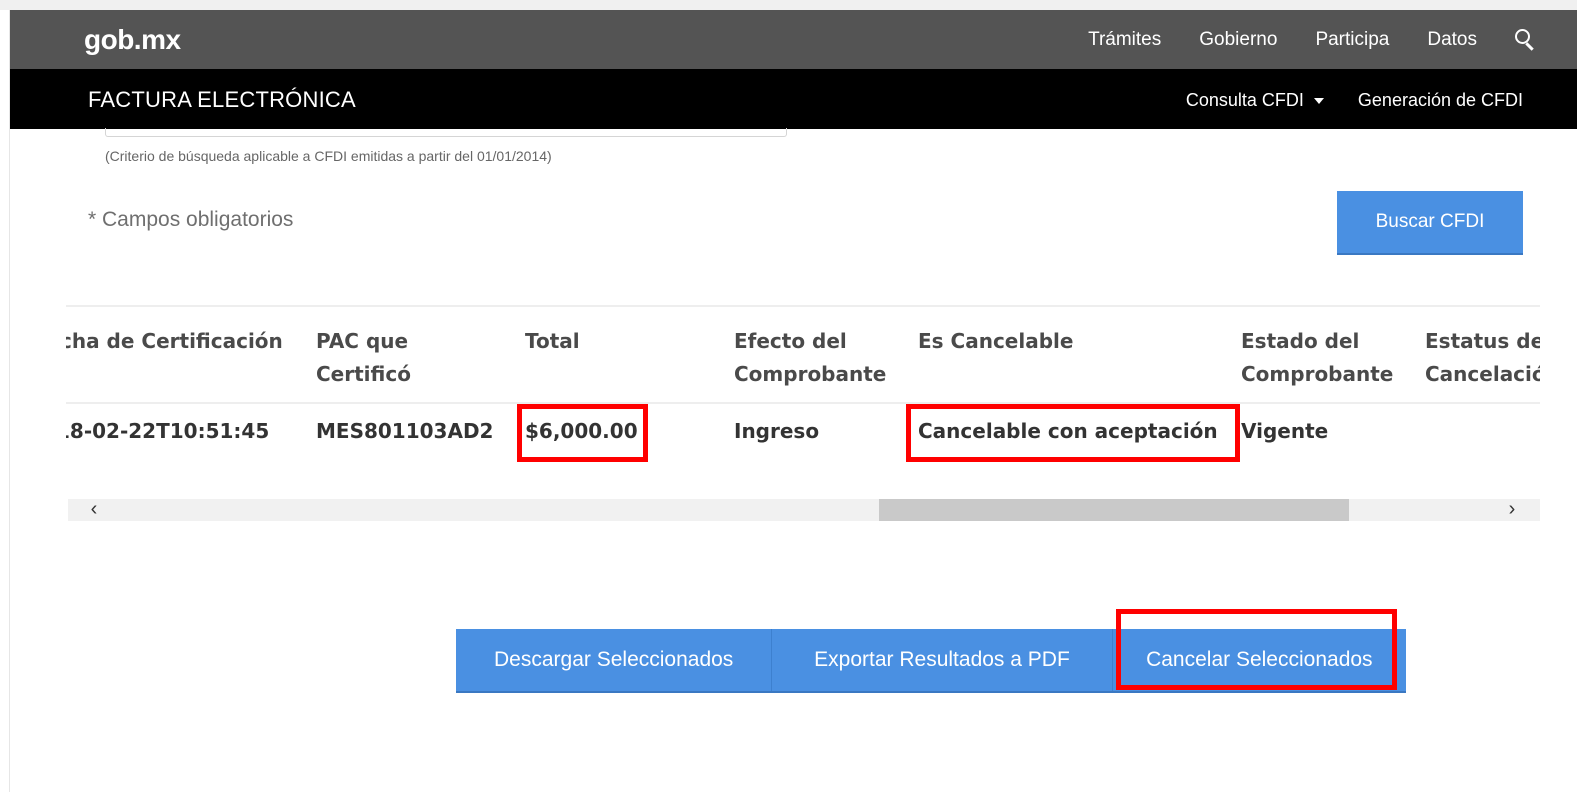 The image size is (1577, 792). What do you see at coordinates (1124, 40) in the screenshot?
I see `nav-tramites: Trámites` at bounding box center [1124, 40].